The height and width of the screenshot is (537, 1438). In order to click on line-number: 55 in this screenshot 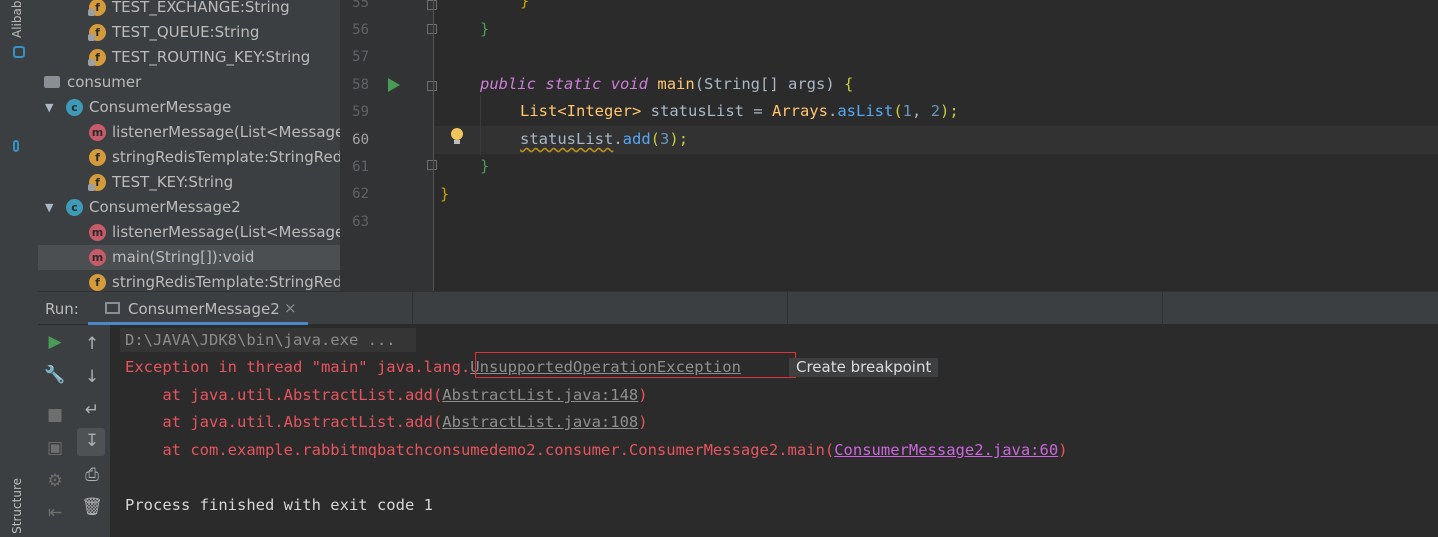, I will do `click(360, 5)`.